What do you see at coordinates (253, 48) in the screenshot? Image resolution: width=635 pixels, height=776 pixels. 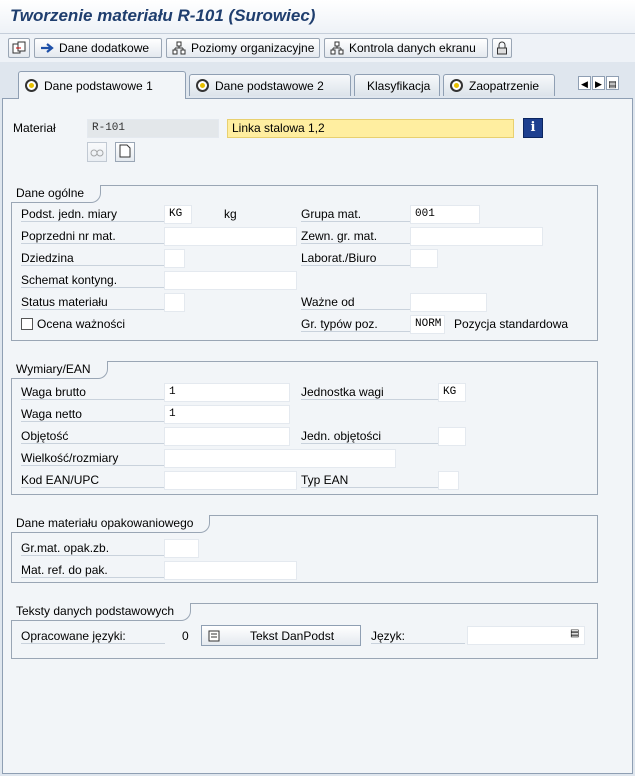 I see `org-levels-label: Poziomy organizacyjne` at bounding box center [253, 48].